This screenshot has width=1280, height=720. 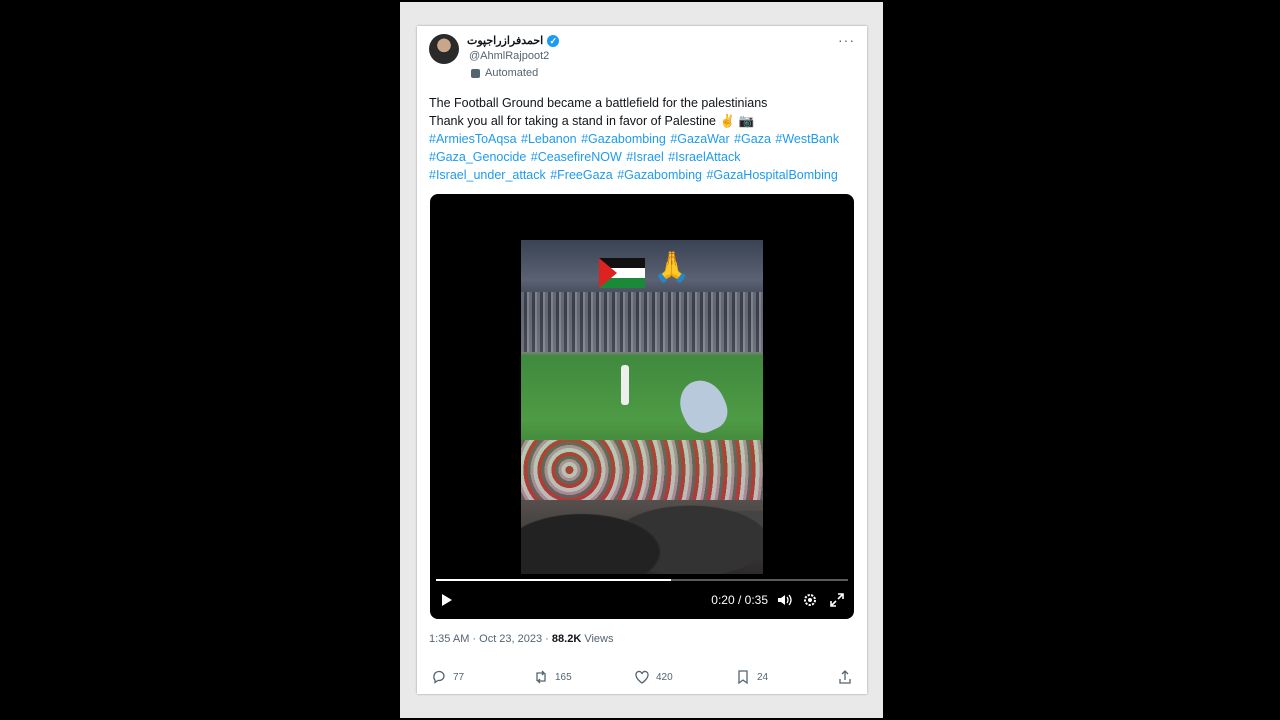 What do you see at coordinates (703, 406) in the screenshot?
I see `teddy-bear` at bounding box center [703, 406].